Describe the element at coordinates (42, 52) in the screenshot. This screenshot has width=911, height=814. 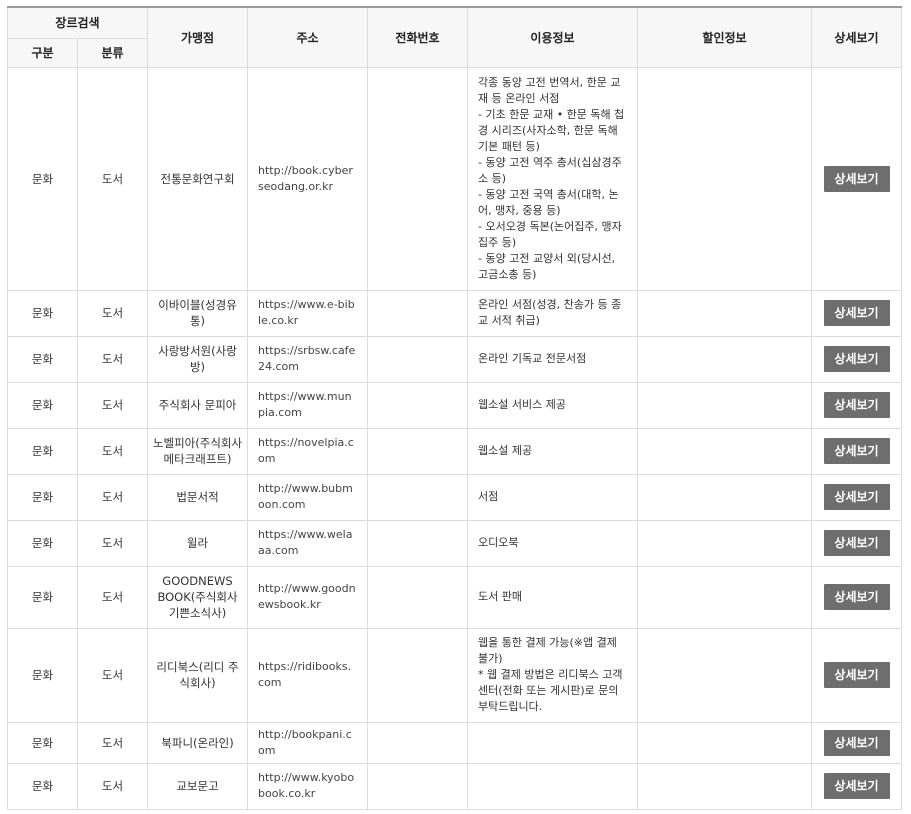
I see `category-header: 구분` at that location.